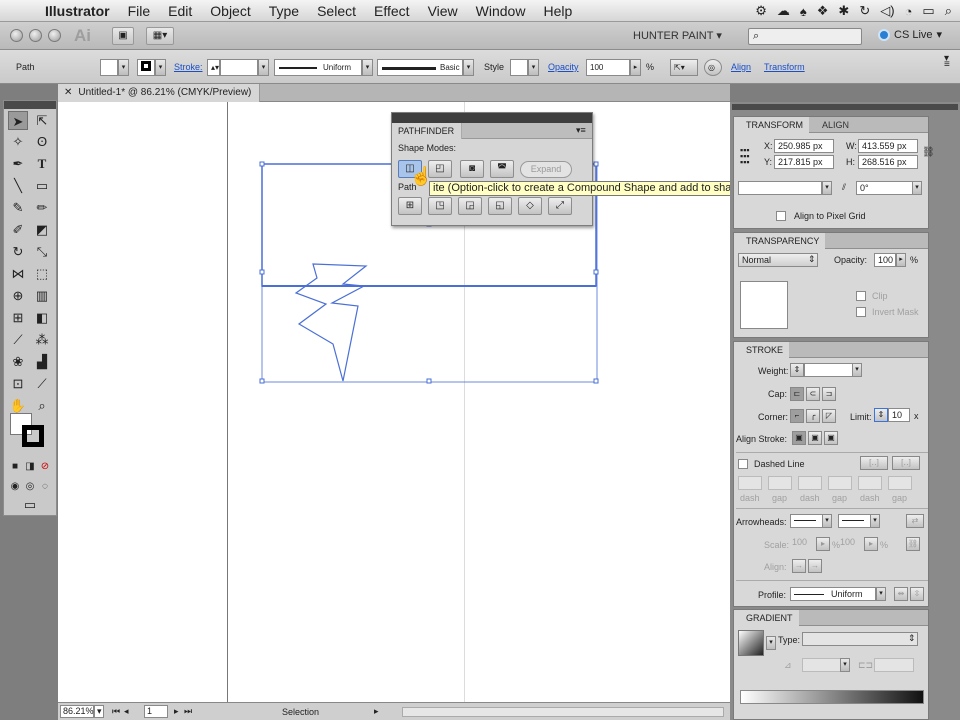 This screenshot has height=720, width=960. I want to click on start-arrowhead-select, so click(807, 521).